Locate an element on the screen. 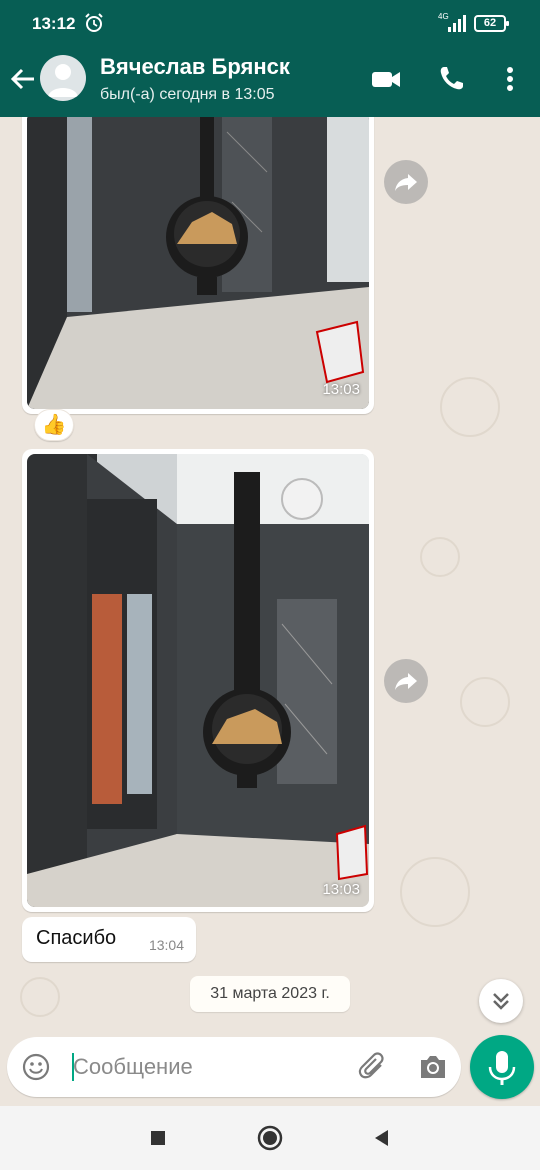 Image resolution: width=540 pixels, height=1170 pixels. avatar-placeholder-icon is located at coordinates (63, 80).